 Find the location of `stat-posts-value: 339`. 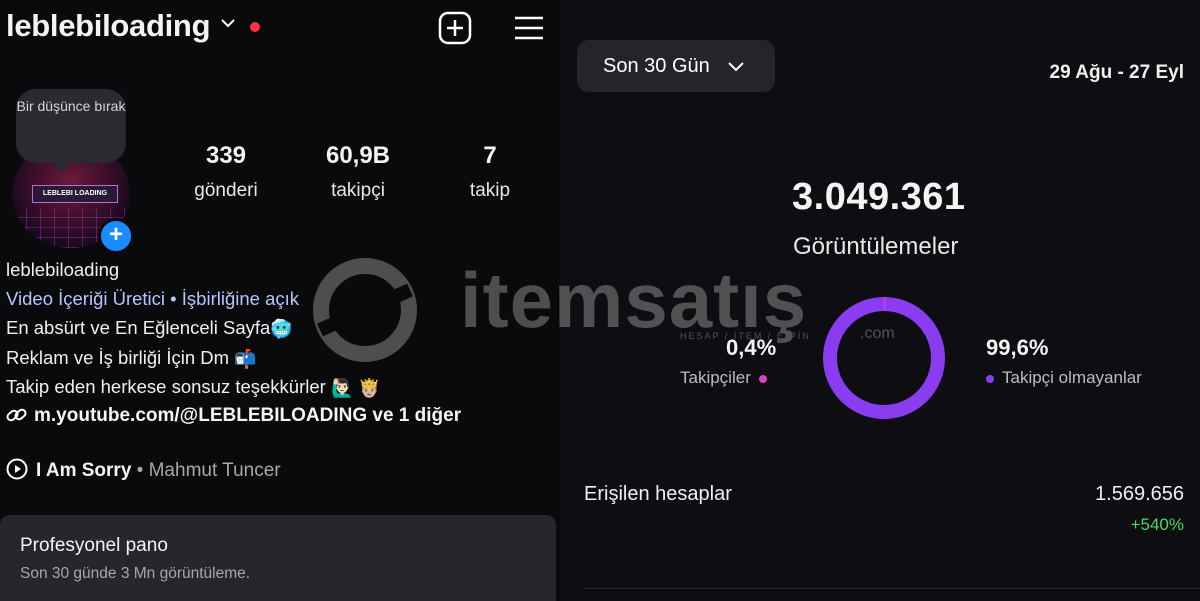

stat-posts-value: 339 is located at coordinates (226, 155).